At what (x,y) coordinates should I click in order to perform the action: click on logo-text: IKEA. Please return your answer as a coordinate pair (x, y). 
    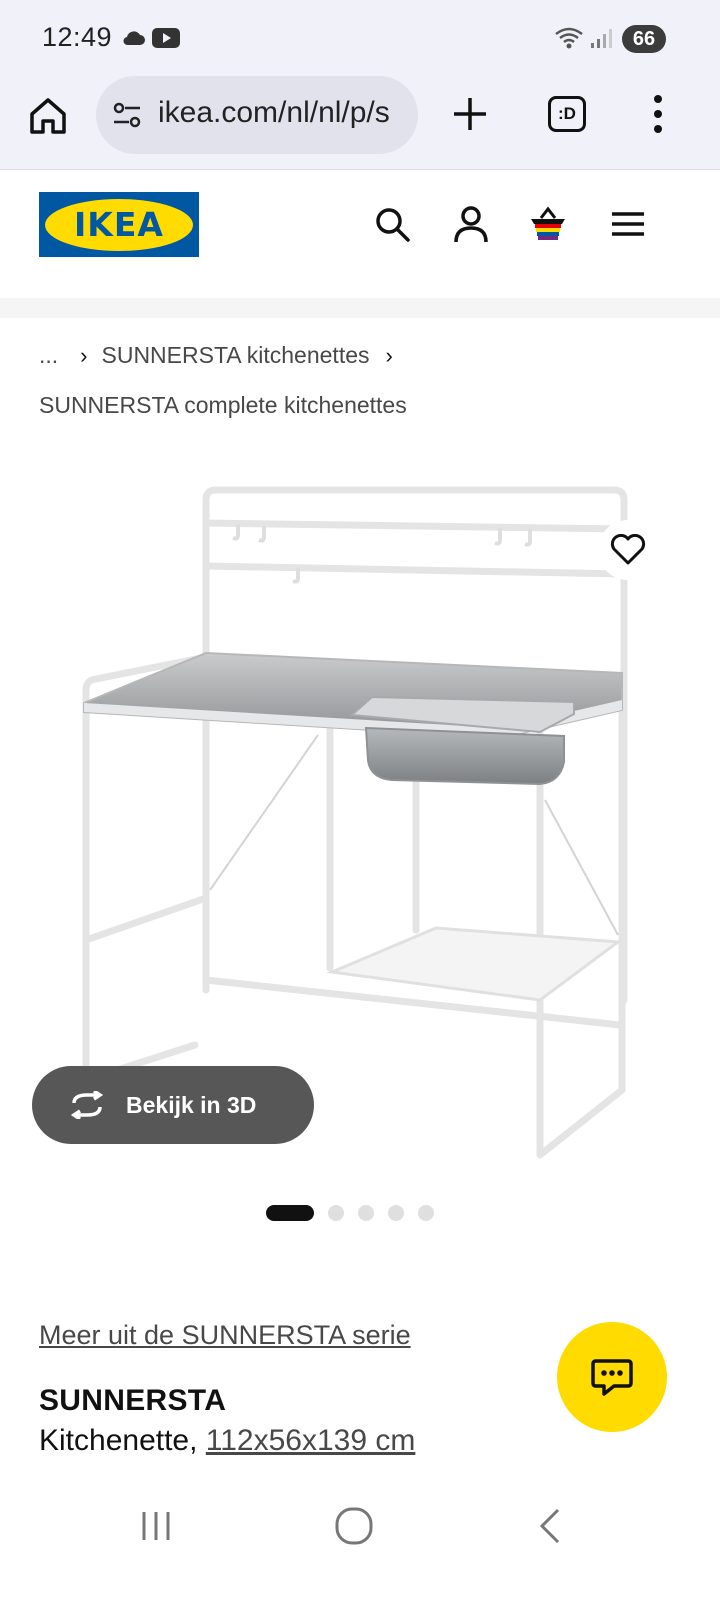
    Looking at the image, I should click on (119, 224).